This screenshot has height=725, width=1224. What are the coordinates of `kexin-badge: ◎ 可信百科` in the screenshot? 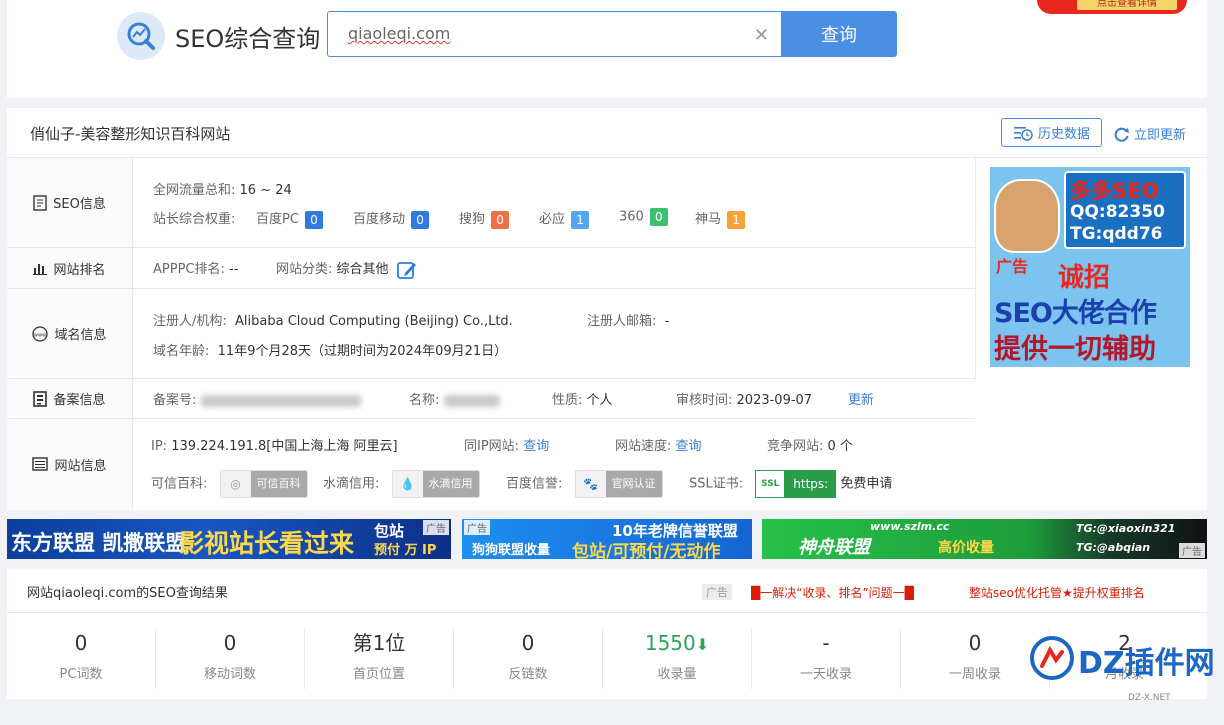 It's located at (263, 484).